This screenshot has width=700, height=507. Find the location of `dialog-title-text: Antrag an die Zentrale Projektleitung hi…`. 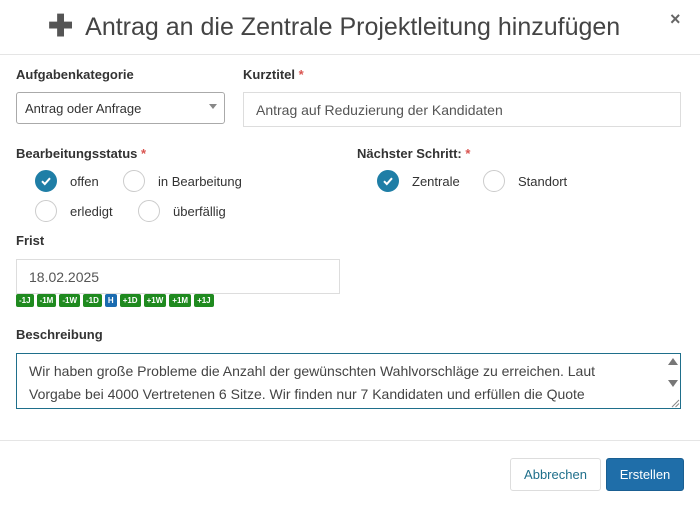

dialog-title-text: Antrag an die Zentrale Projektleitung hi… is located at coordinates (353, 26).